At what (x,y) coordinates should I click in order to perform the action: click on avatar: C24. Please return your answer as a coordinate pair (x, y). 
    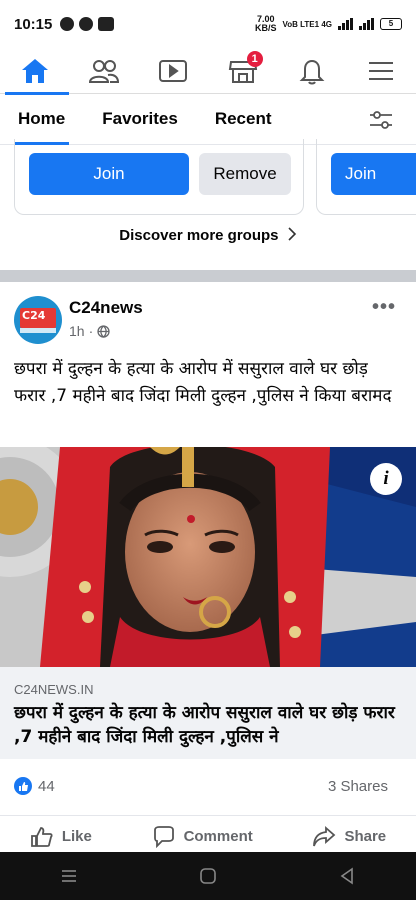
    Looking at the image, I should click on (38, 320).